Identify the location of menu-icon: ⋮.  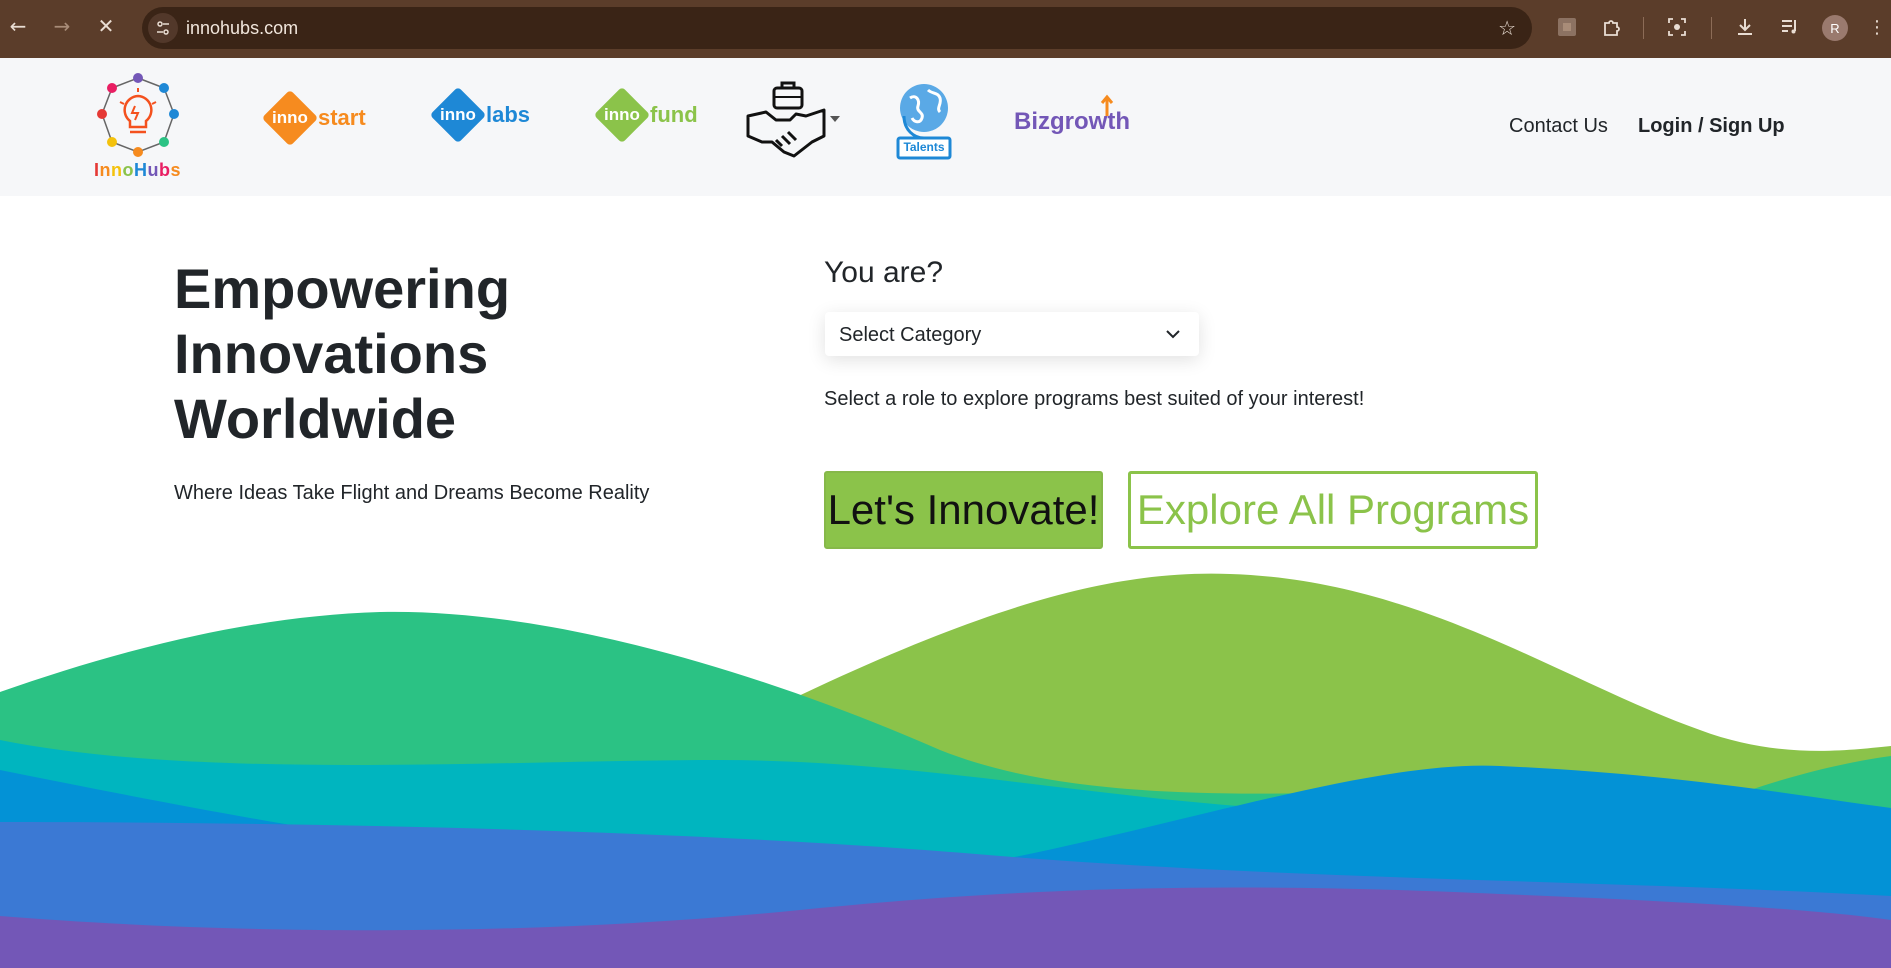
(1876, 27).